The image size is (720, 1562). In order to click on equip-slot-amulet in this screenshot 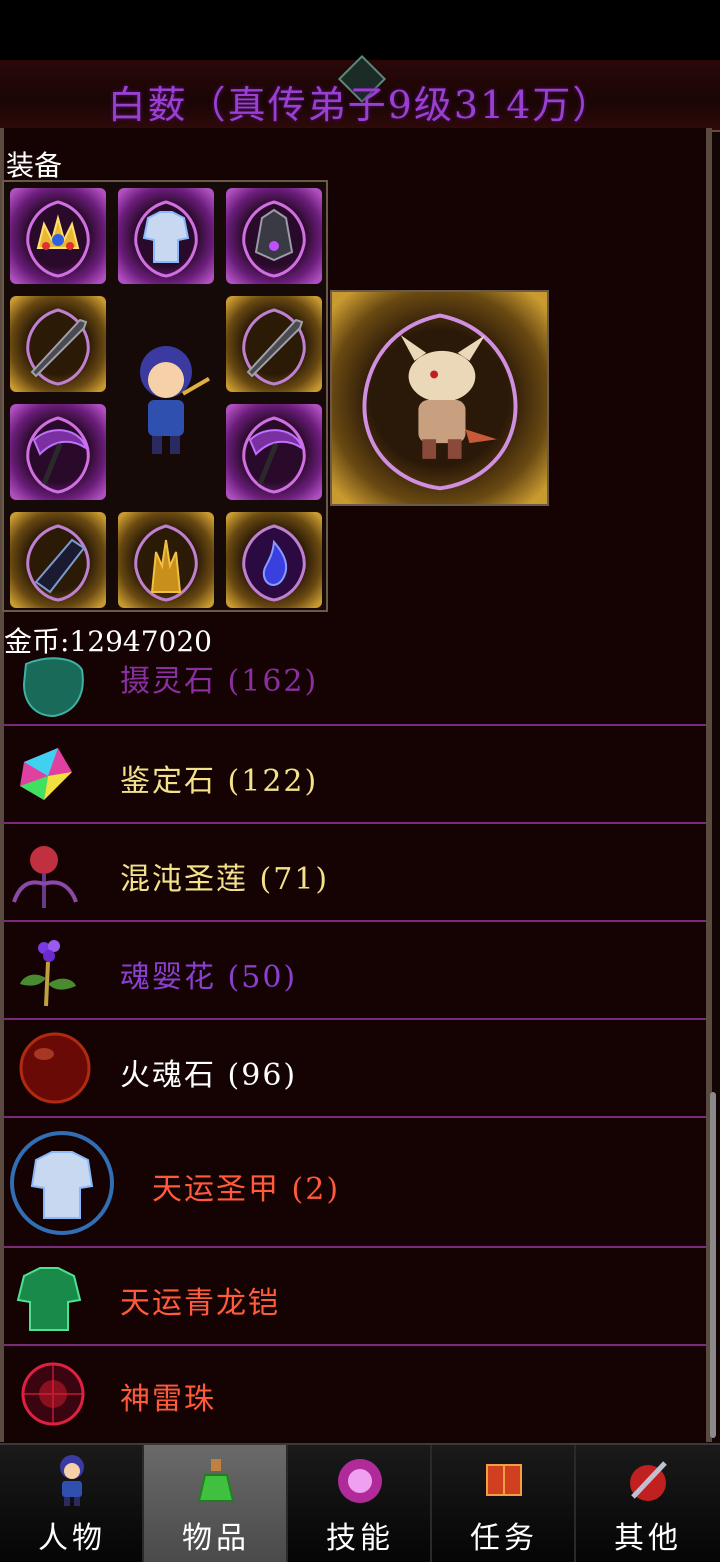, I will do `click(274, 560)`.